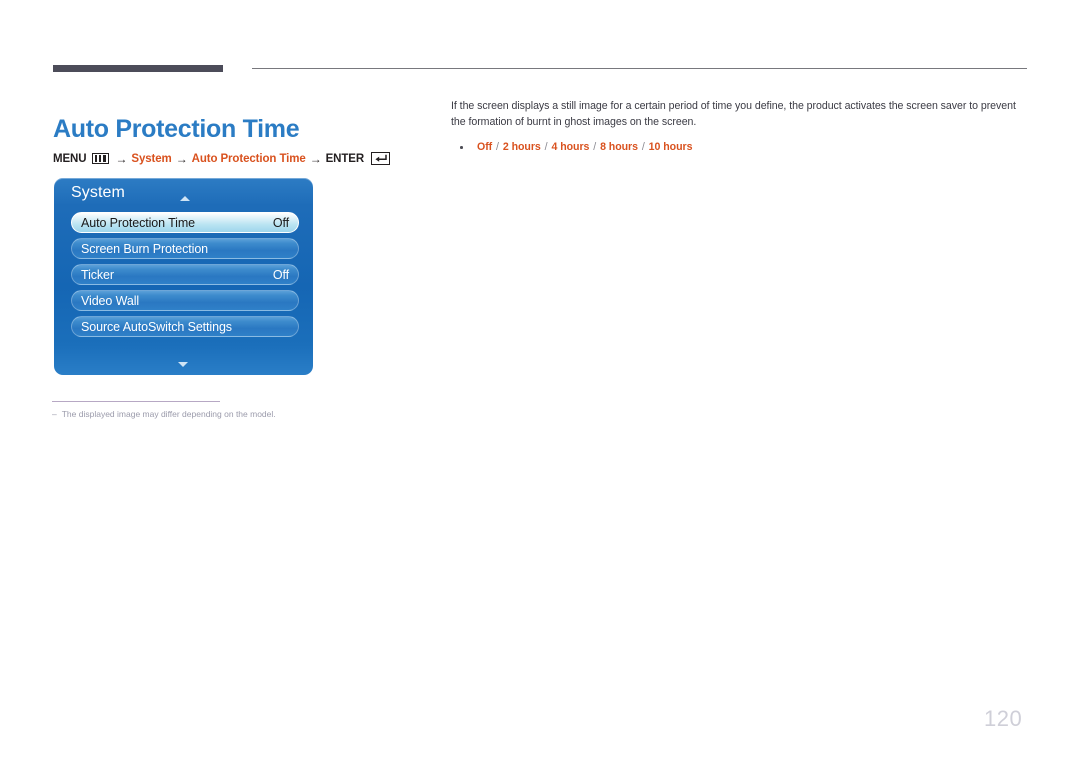 The height and width of the screenshot is (763, 1080). Describe the element at coordinates (183, 195) in the screenshot. I see `osd-title-bar: System` at that location.